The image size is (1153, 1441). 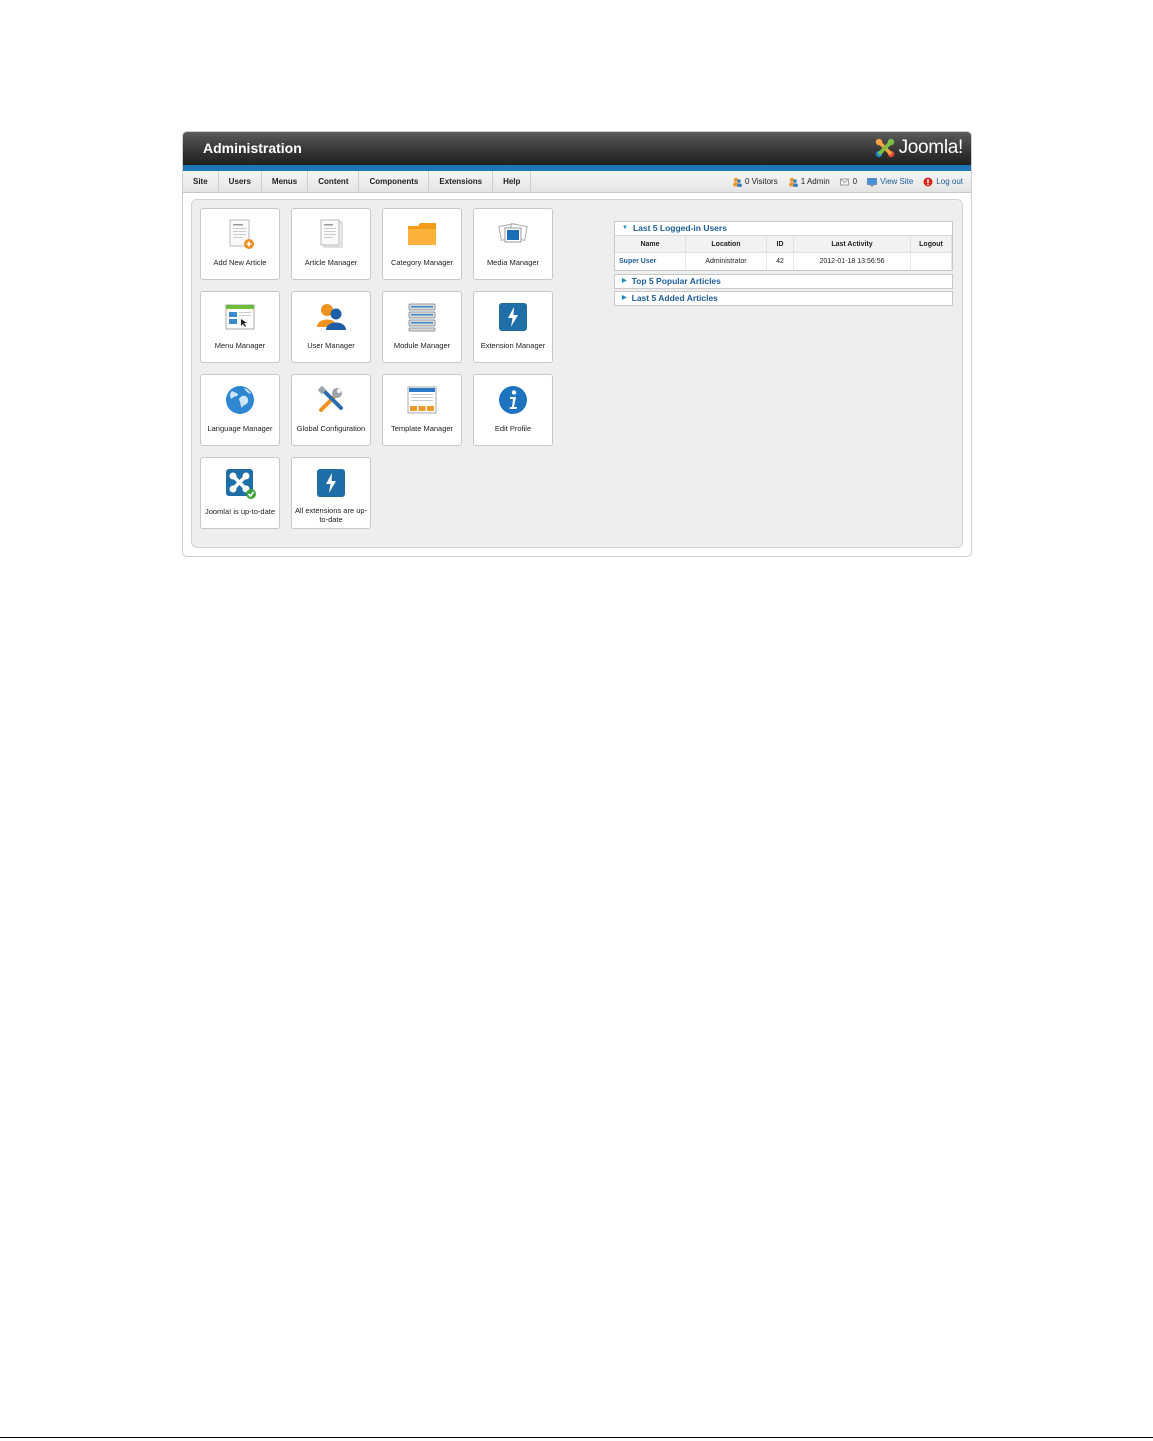 I want to click on popular-articles-title: Top 5 Popular Articles, so click(x=676, y=281).